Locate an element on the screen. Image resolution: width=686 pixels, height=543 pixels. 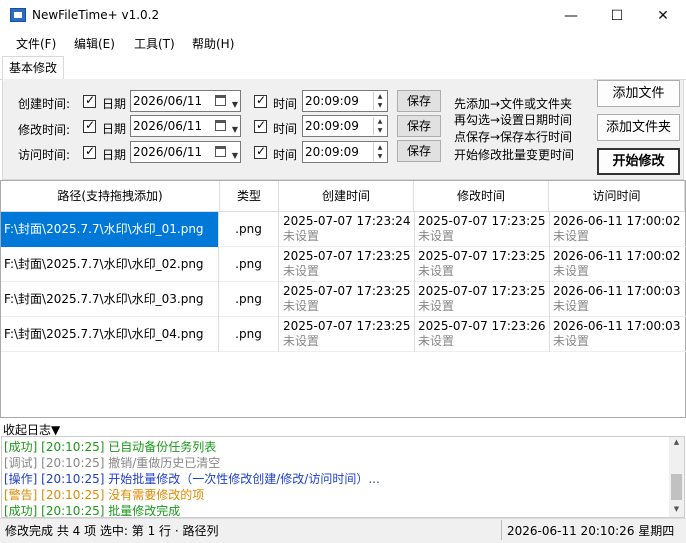
scrollbar-thumb is located at coordinates (676, 487).